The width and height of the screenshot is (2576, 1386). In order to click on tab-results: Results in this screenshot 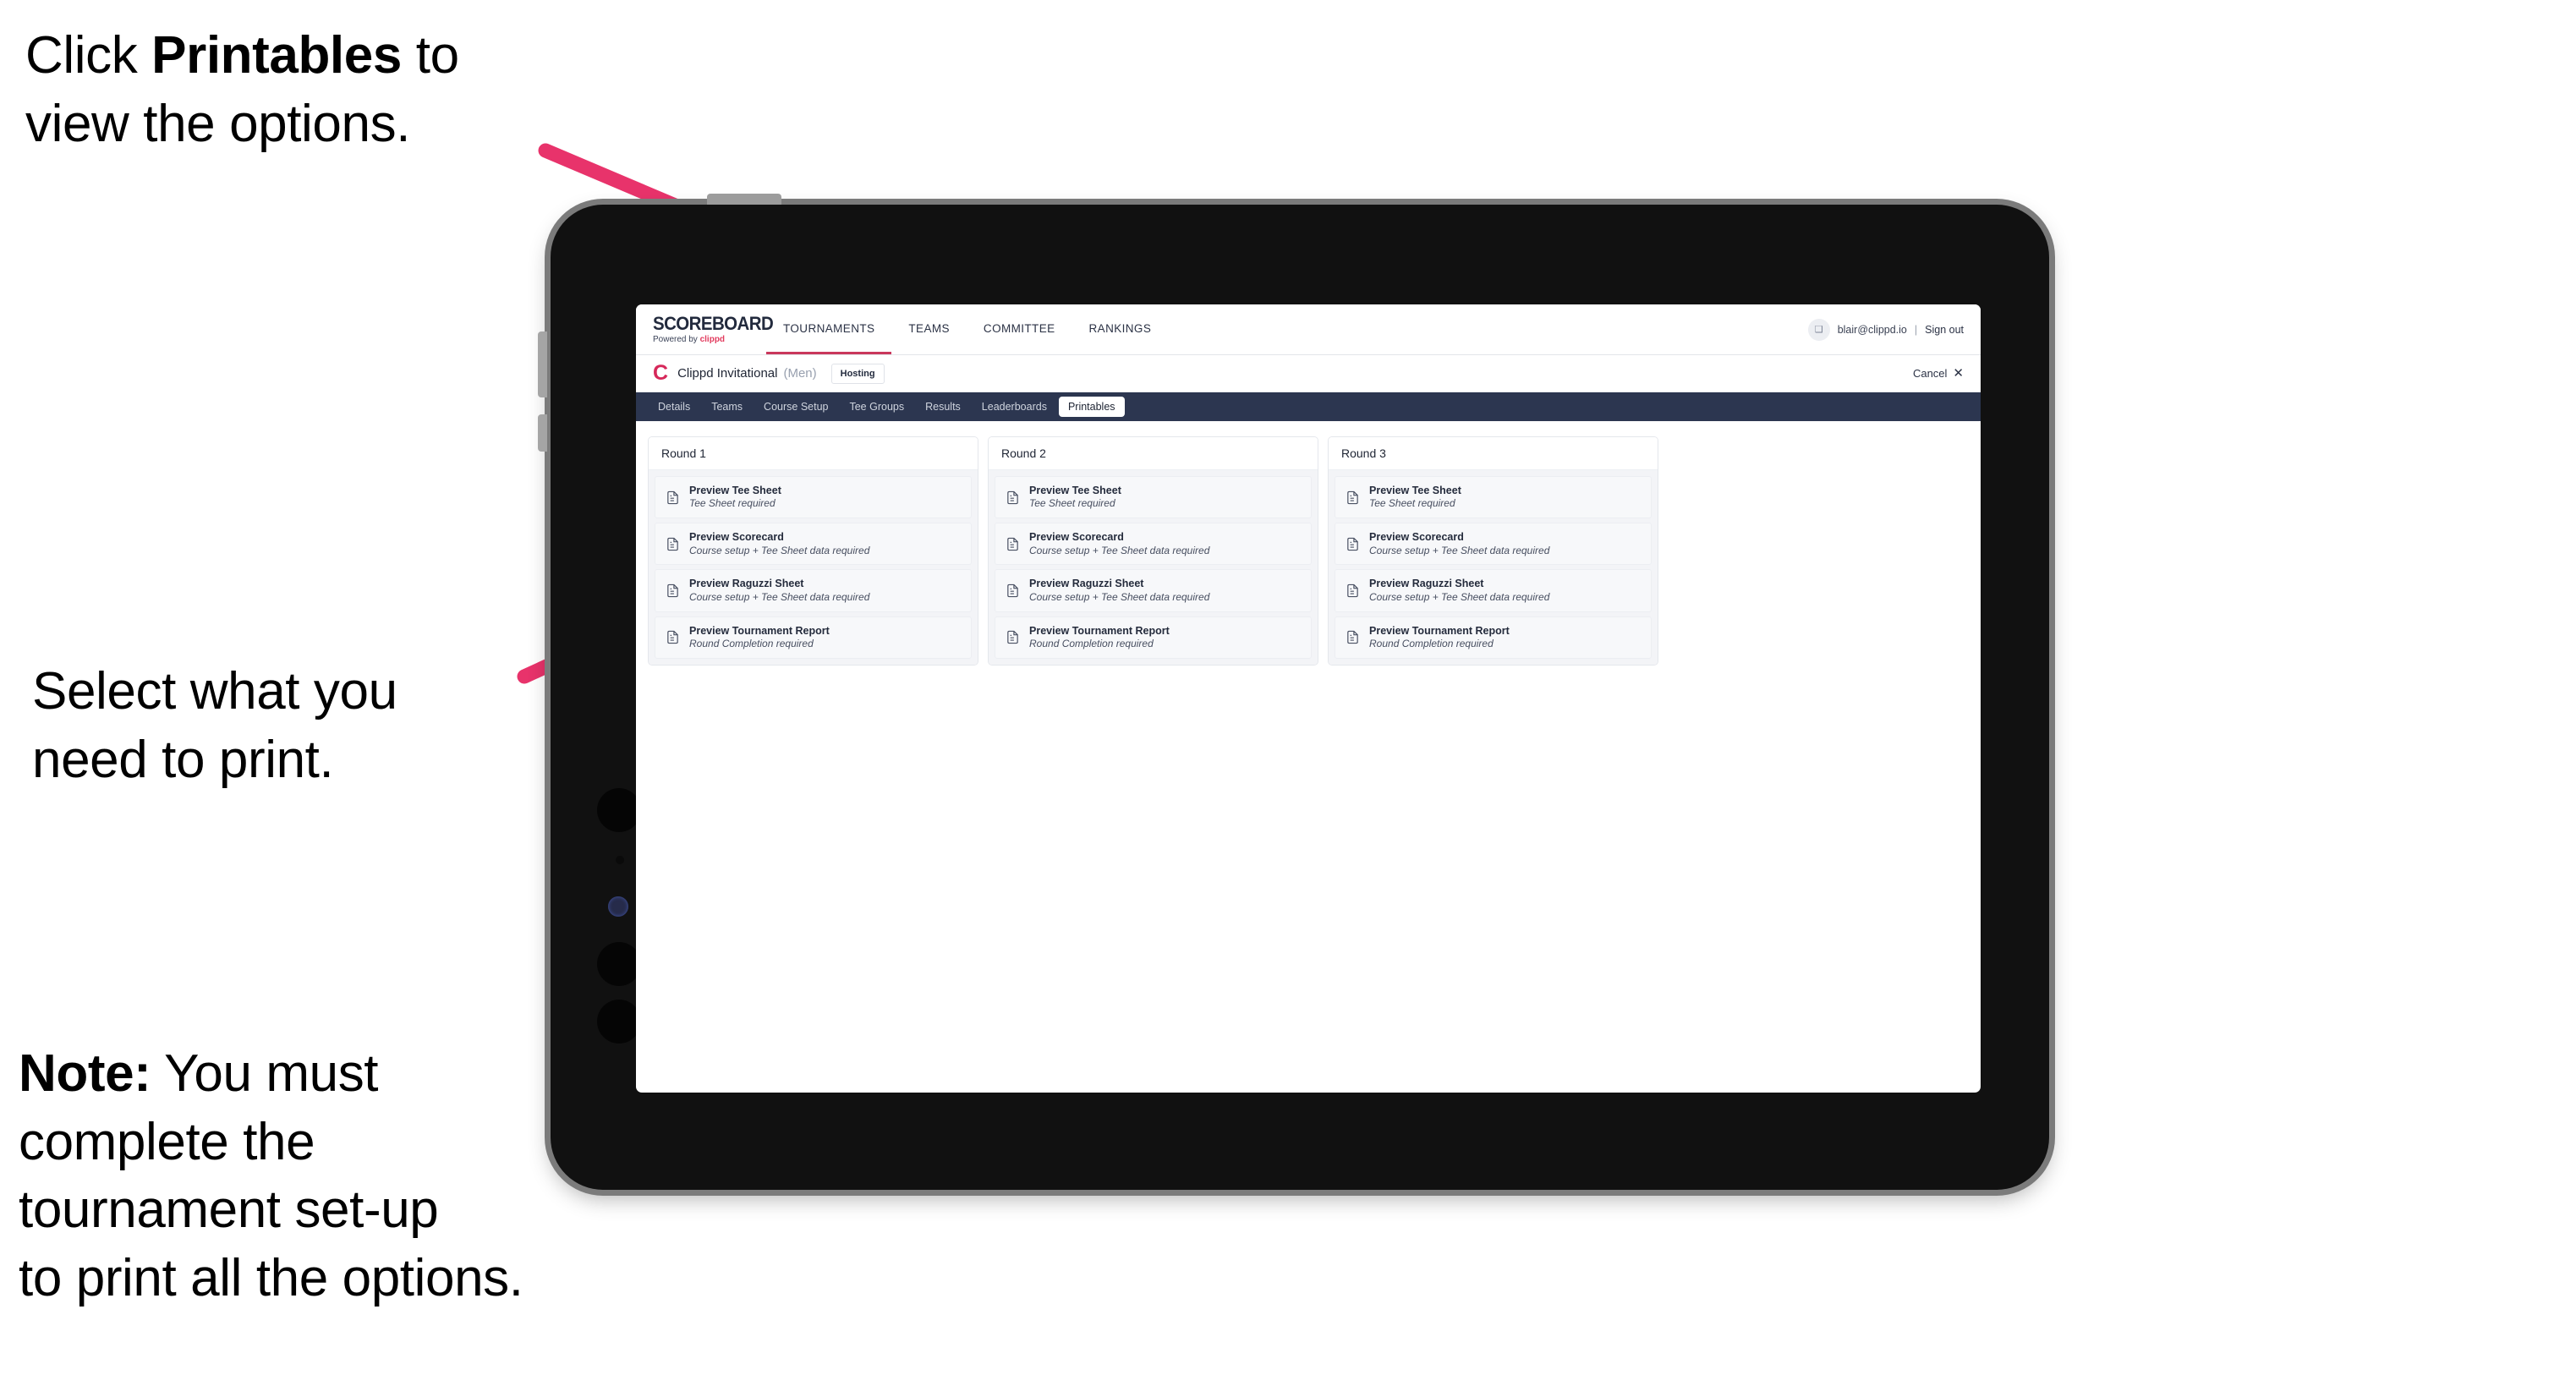, I will do `click(943, 407)`.